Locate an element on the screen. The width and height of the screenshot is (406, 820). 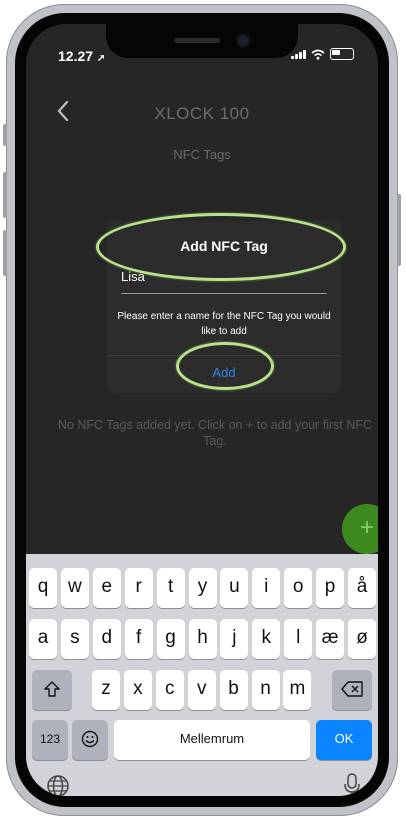
key-l: l is located at coordinates (298, 639).